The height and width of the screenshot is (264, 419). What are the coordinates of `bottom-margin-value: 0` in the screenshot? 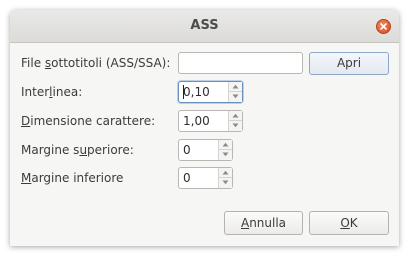 It's located at (187, 178).